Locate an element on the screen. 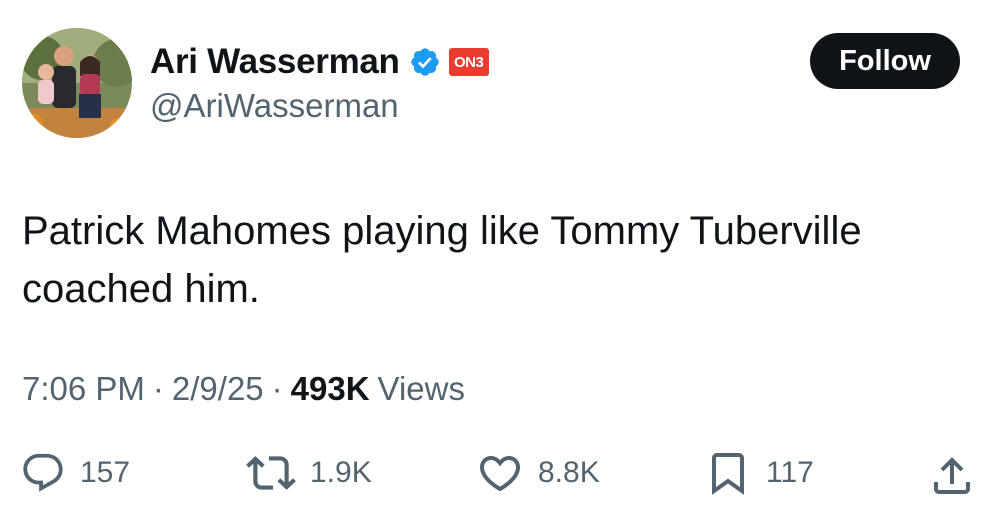 The image size is (1000, 505). share-button is located at coordinates (952, 478).